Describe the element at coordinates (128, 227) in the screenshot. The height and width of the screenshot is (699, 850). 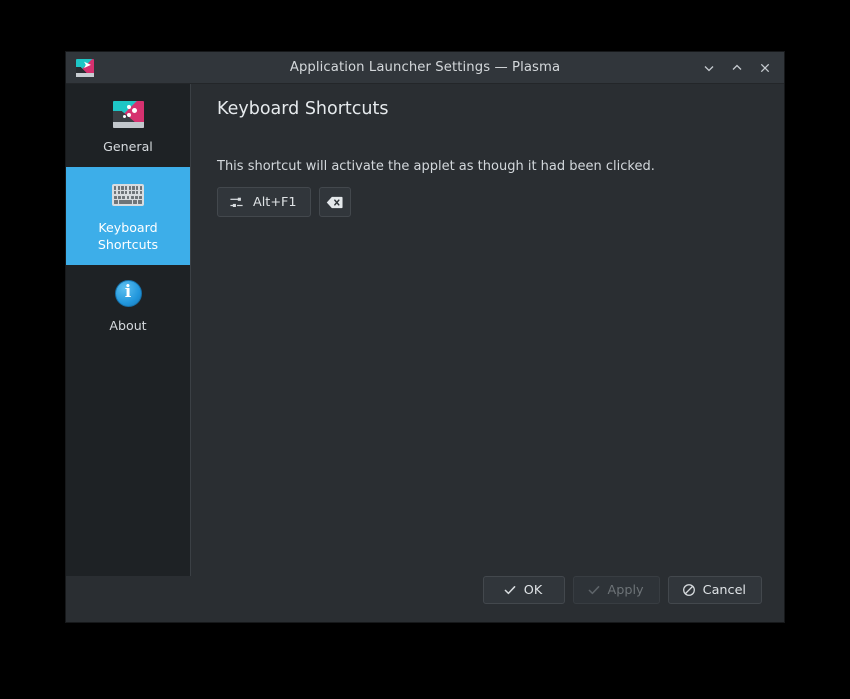
I see `sidebar-item-label-line1: Keyboard` at that location.